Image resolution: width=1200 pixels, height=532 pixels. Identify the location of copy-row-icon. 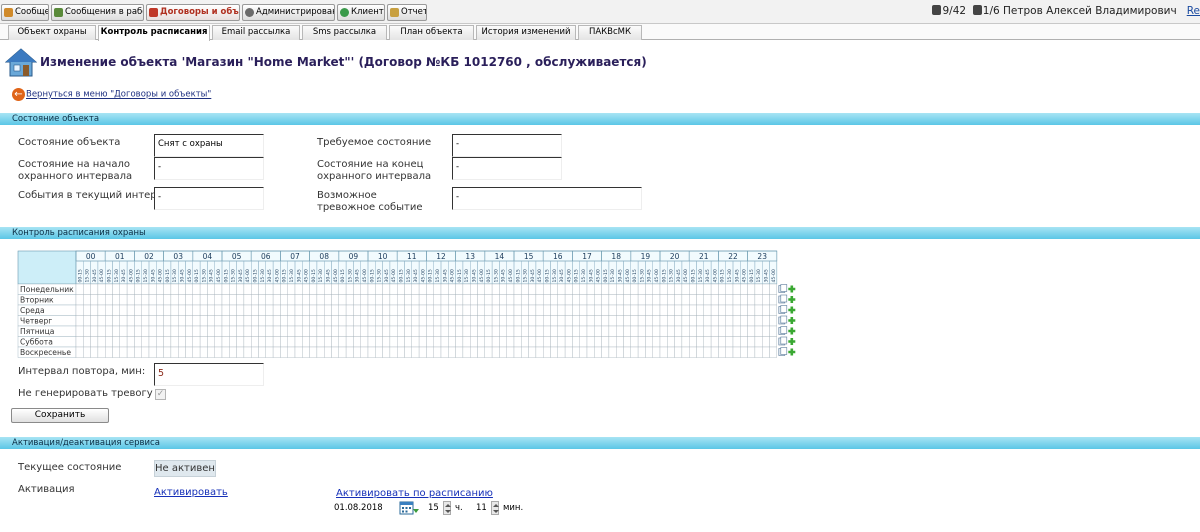
(783, 351).